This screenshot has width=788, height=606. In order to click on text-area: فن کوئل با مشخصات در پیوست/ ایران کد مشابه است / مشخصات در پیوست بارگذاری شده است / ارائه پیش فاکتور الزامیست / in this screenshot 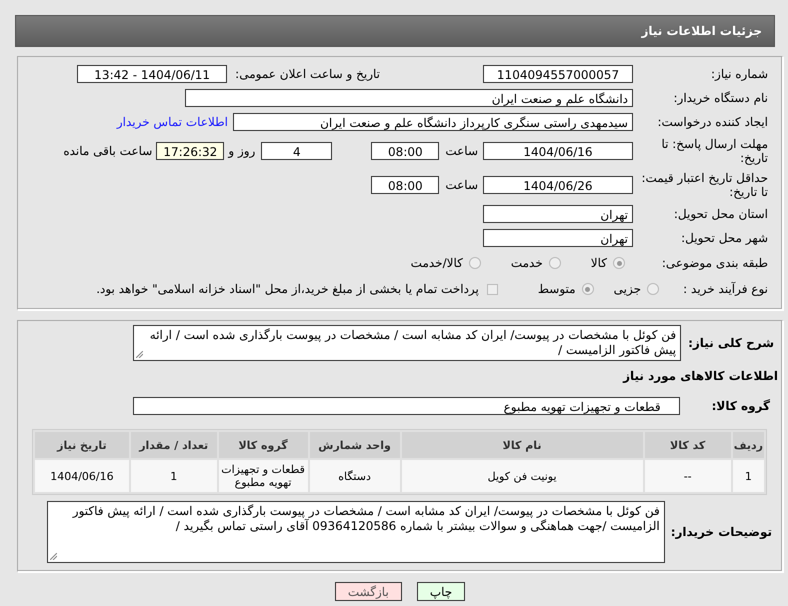, I will do `click(407, 343)`.